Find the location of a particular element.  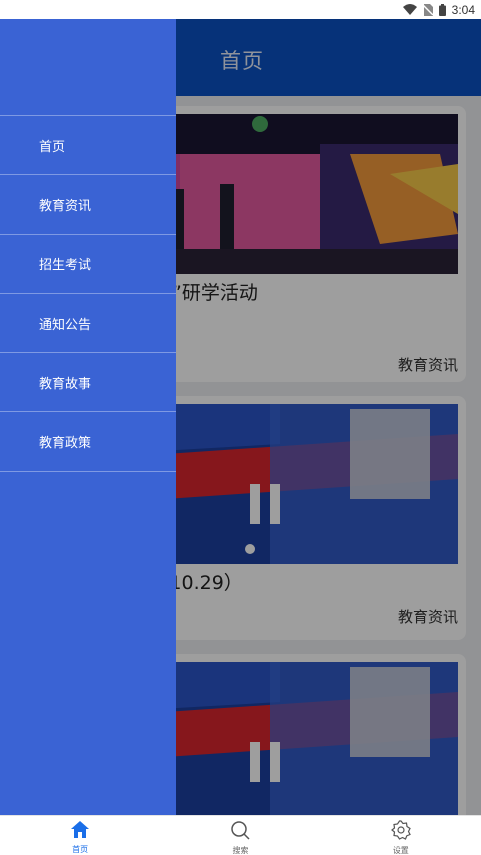

bottom-tab-bar: 首页 搜索 设置 is located at coordinates (240, 835).